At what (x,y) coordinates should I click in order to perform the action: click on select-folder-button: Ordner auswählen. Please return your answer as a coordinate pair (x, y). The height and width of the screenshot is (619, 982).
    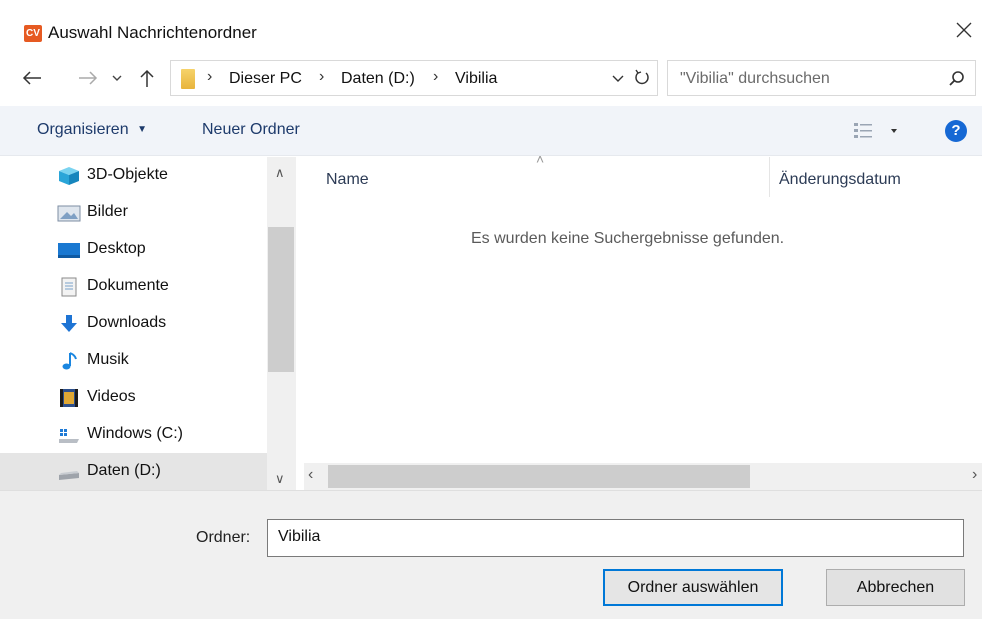
    Looking at the image, I should click on (693, 587).